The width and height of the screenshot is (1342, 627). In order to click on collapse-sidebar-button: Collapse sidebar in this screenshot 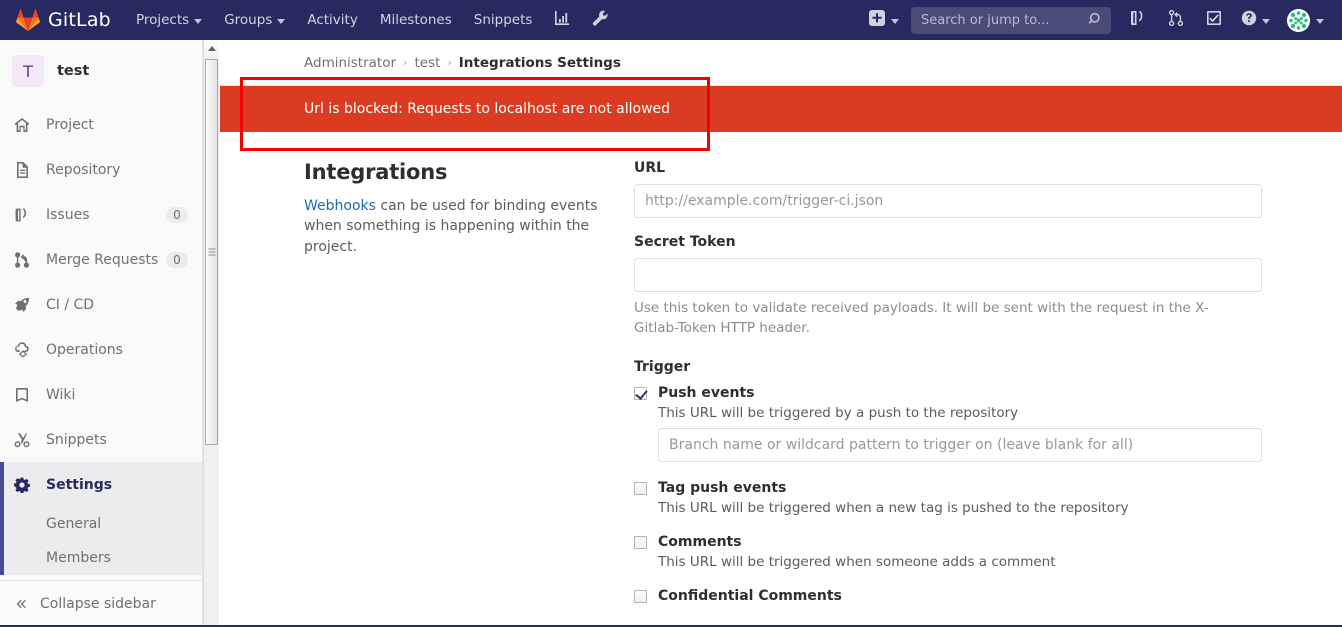, I will do `click(101, 603)`.